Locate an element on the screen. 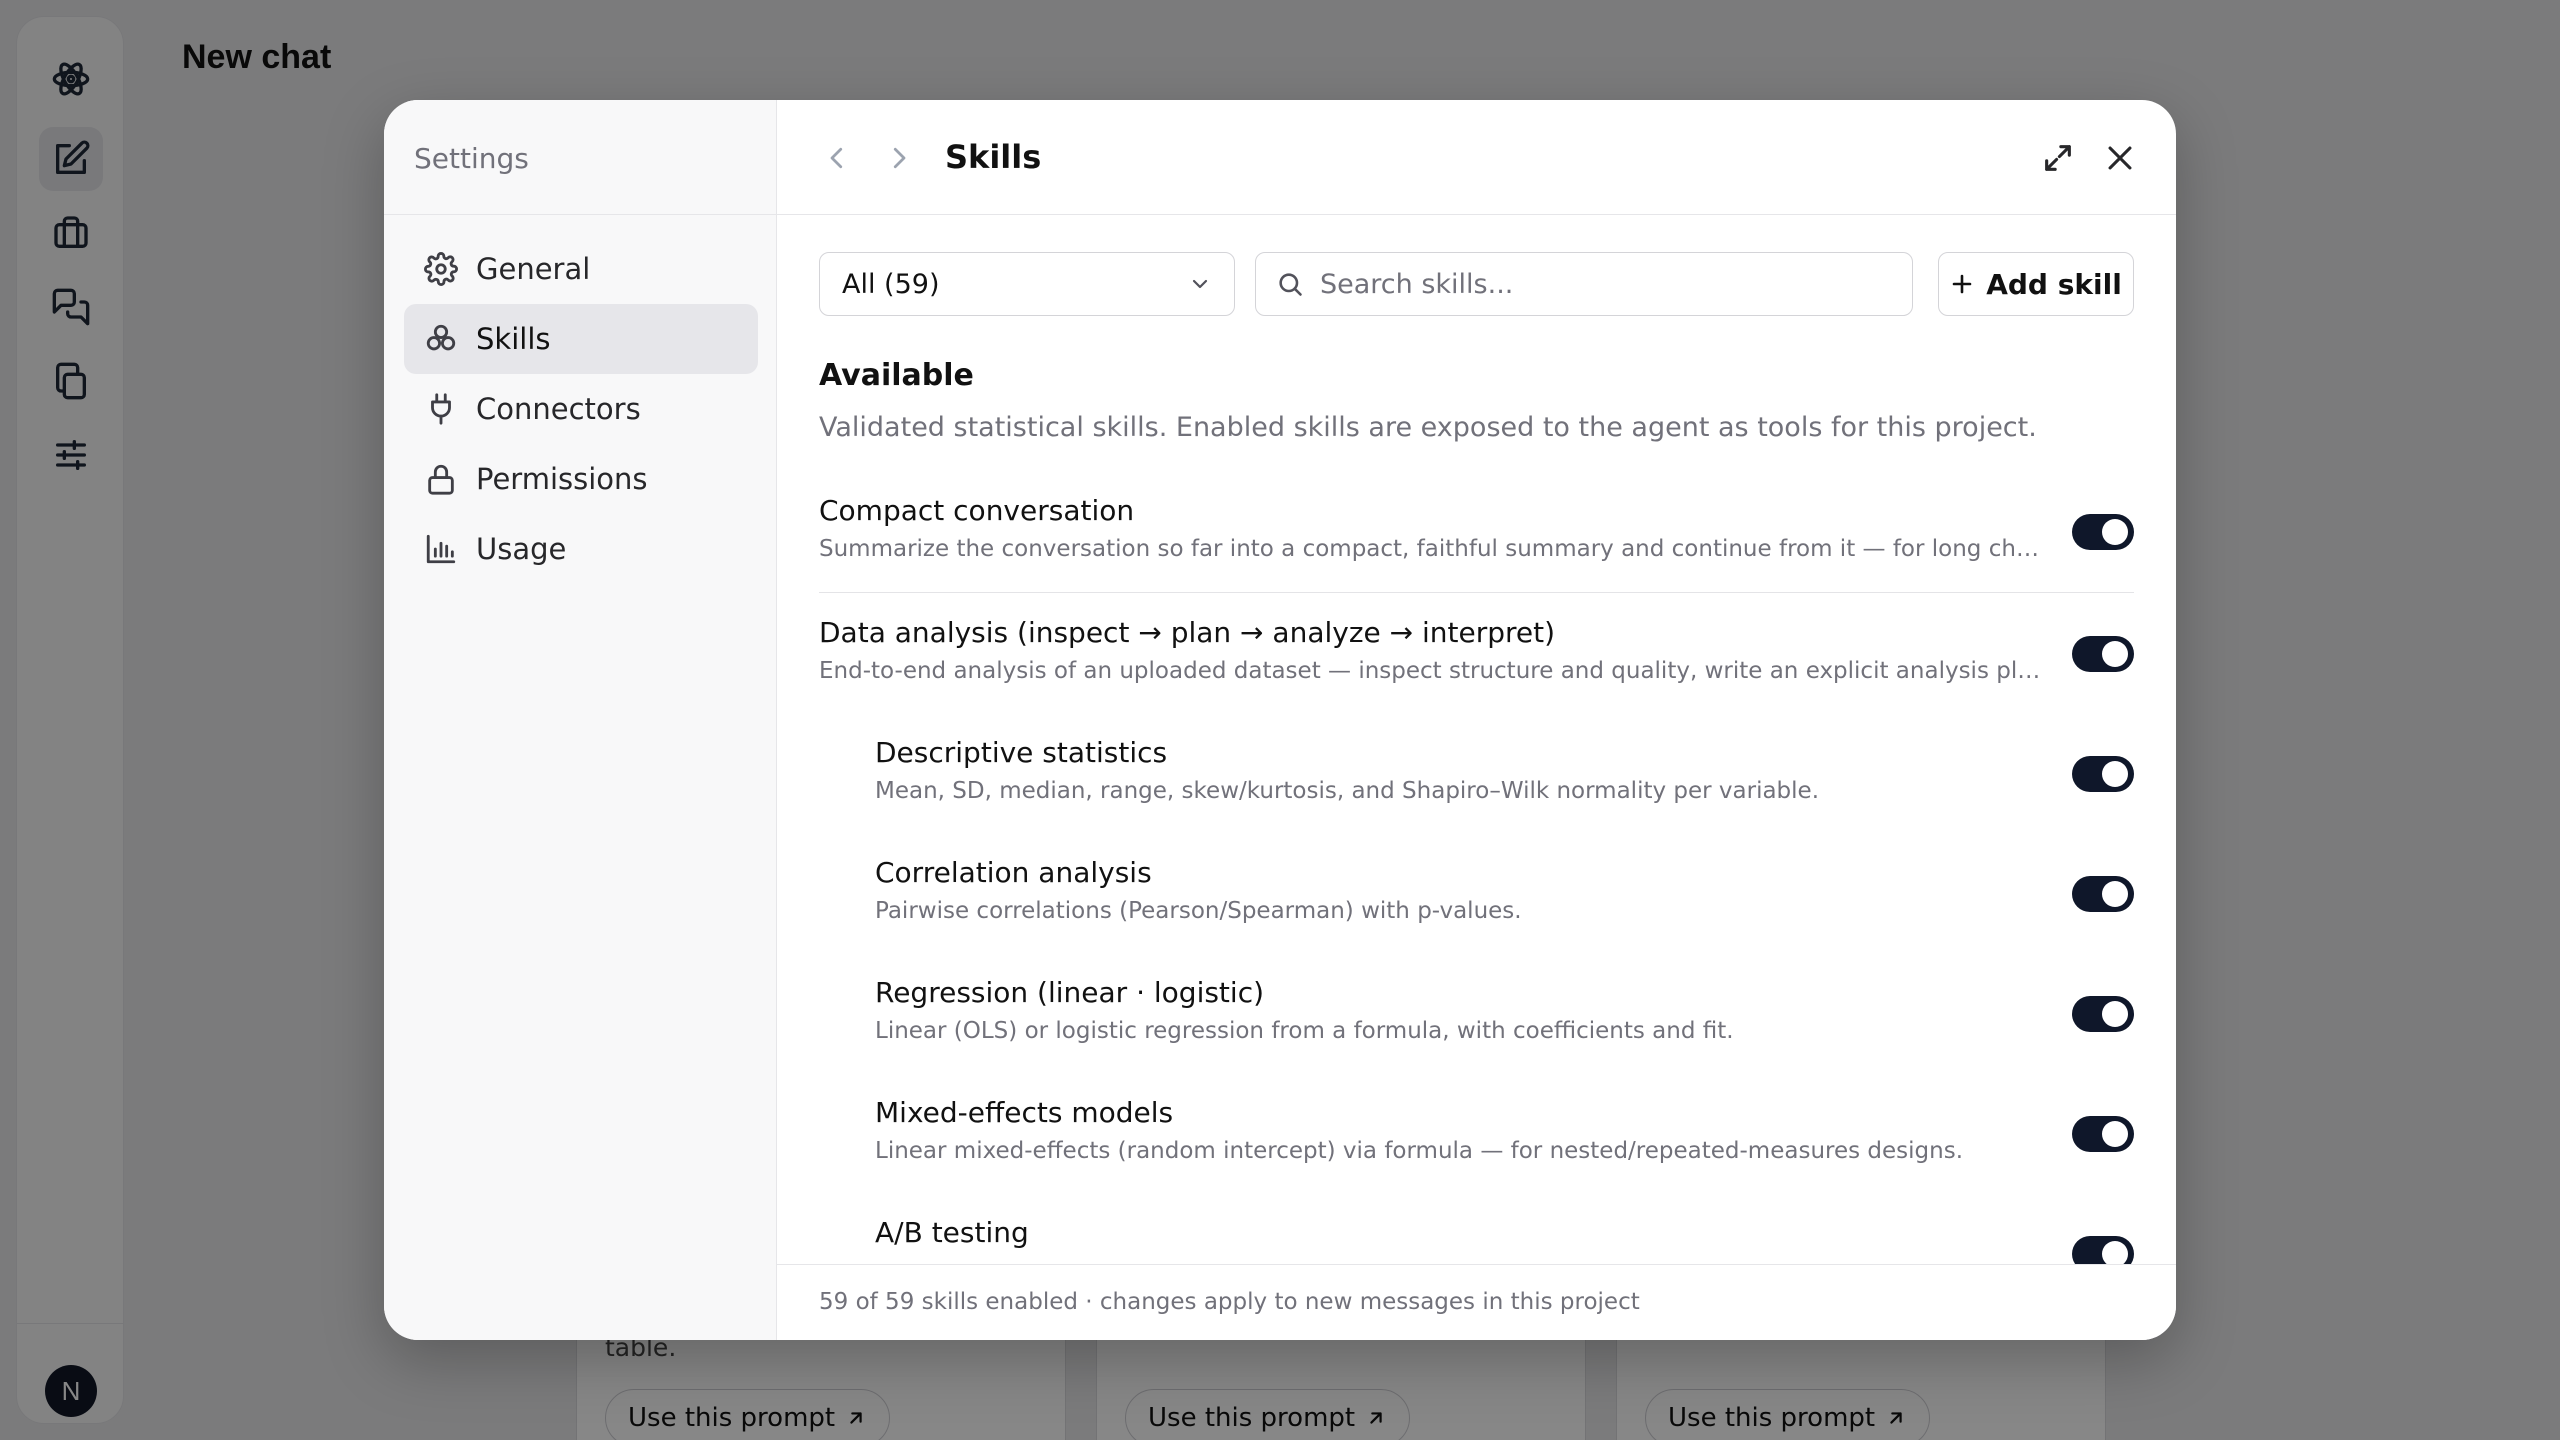 Image resolution: width=2560 pixels, height=1440 pixels. search-box is located at coordinates (1584, 284).